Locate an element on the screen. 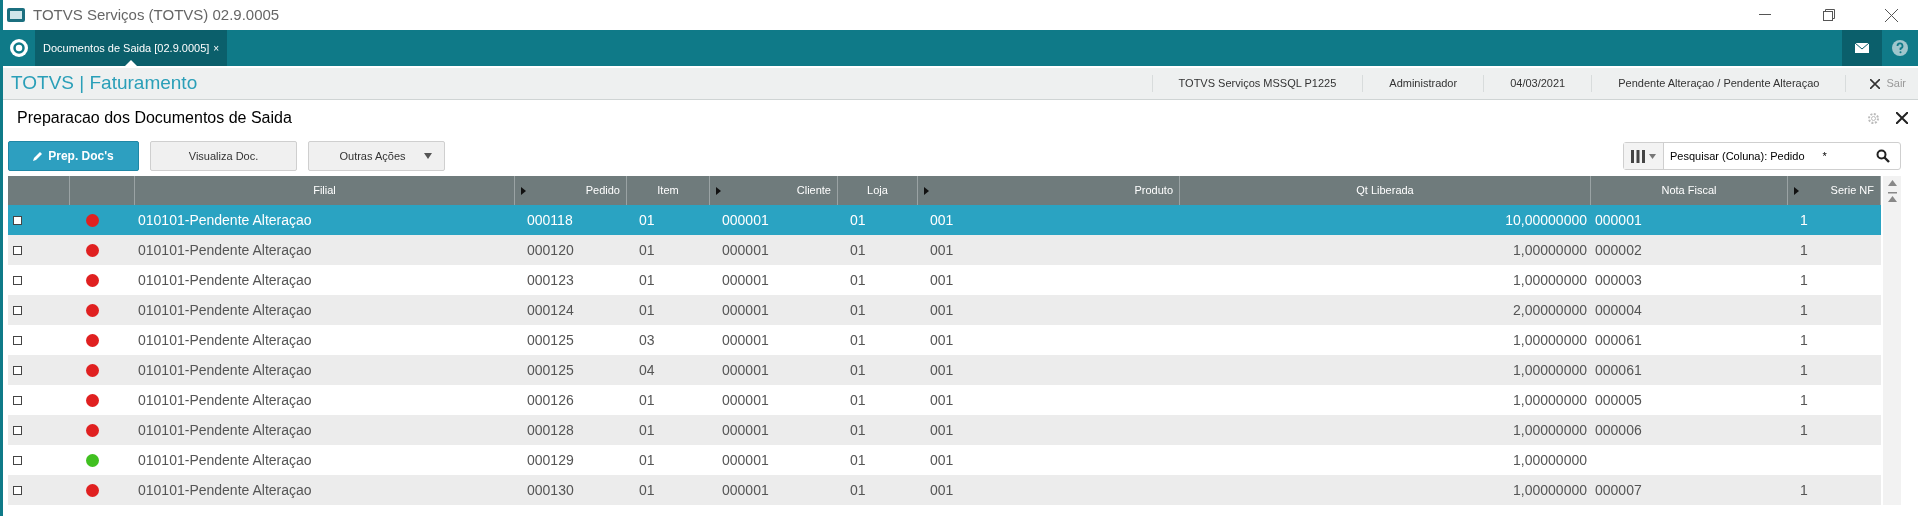 Image resolution: width=1918 pixels, height=516 pixels. table-cell: 000061 is located at coordinates (1618, 339).